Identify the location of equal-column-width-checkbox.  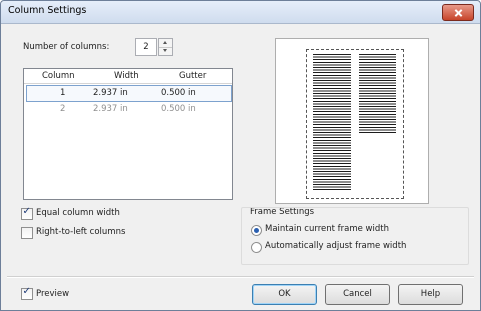
(27, 213).